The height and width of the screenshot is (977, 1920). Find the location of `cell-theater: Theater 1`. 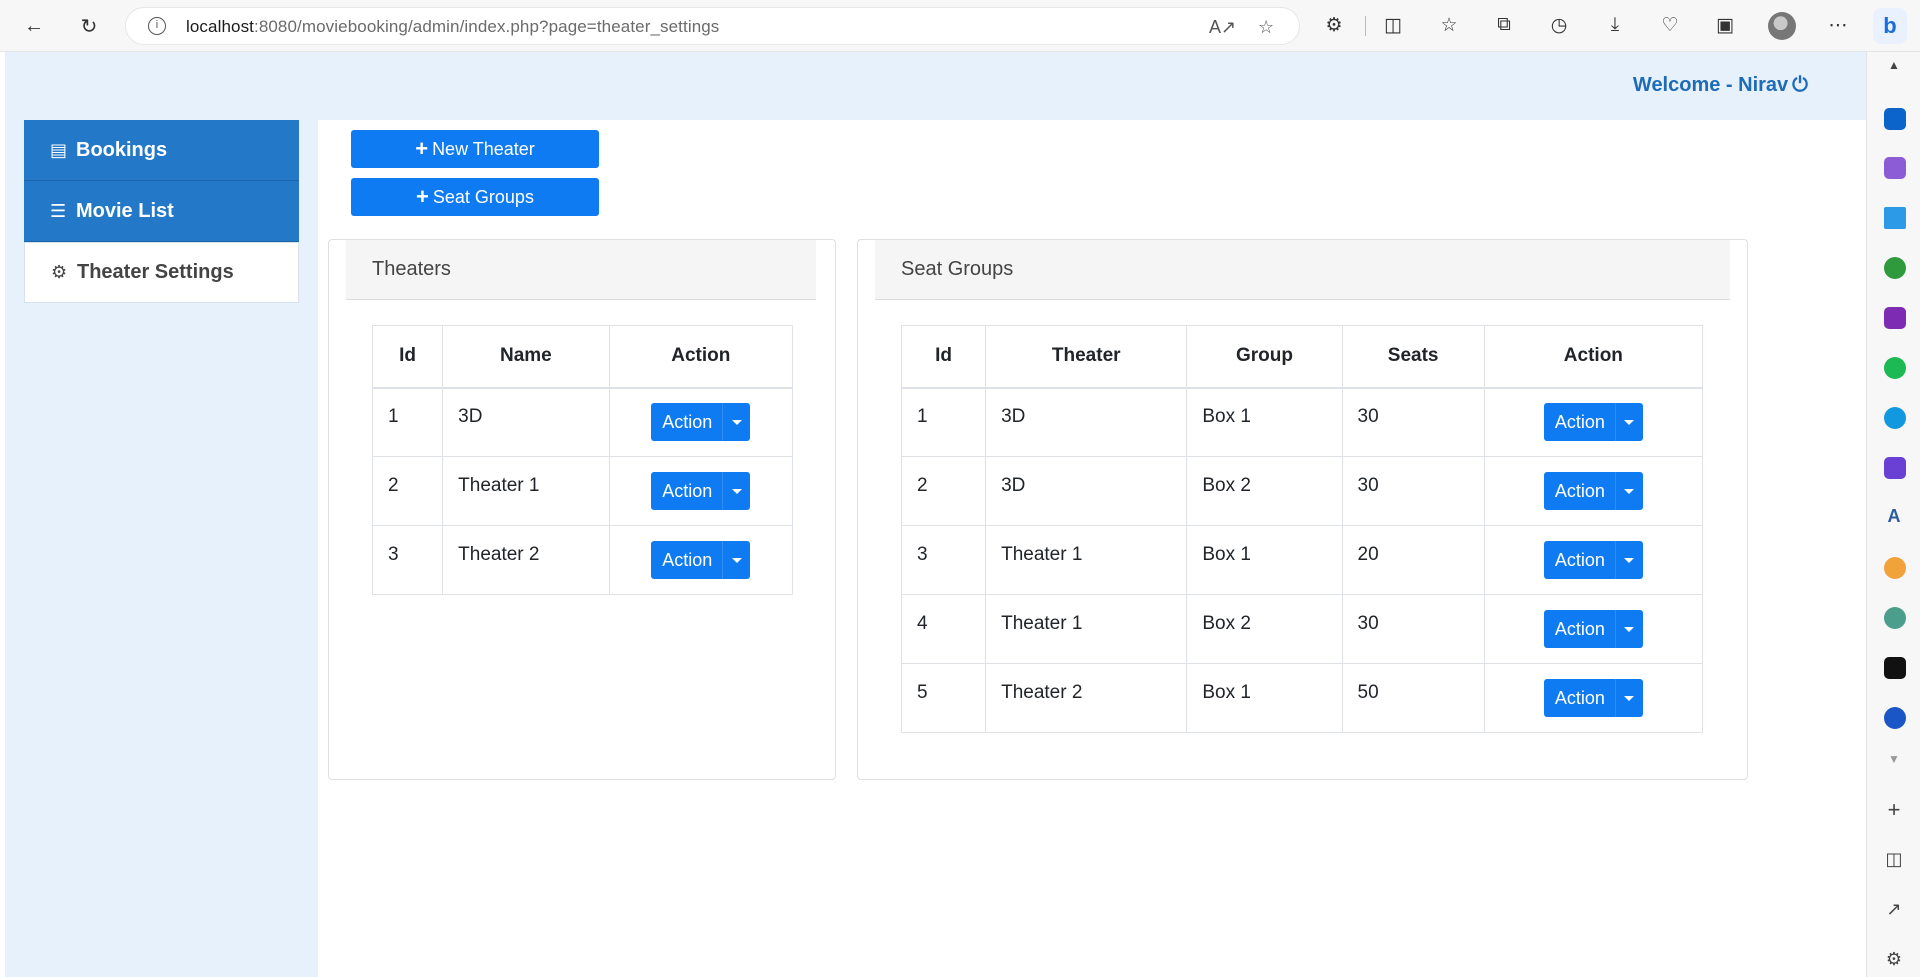

cell-theater: Theater 1 is located at coordinates (1086, 560).